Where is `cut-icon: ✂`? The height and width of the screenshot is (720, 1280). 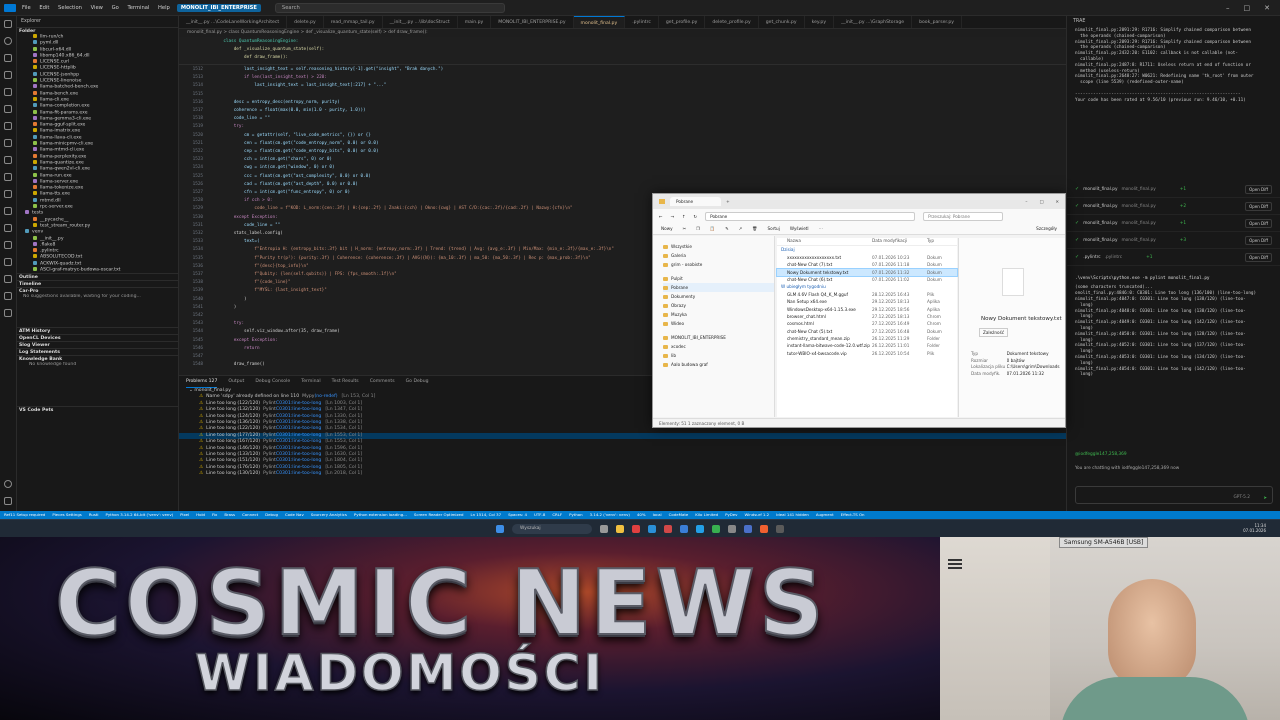 cut-icon: ✂ is located at coordinates (685, 228).